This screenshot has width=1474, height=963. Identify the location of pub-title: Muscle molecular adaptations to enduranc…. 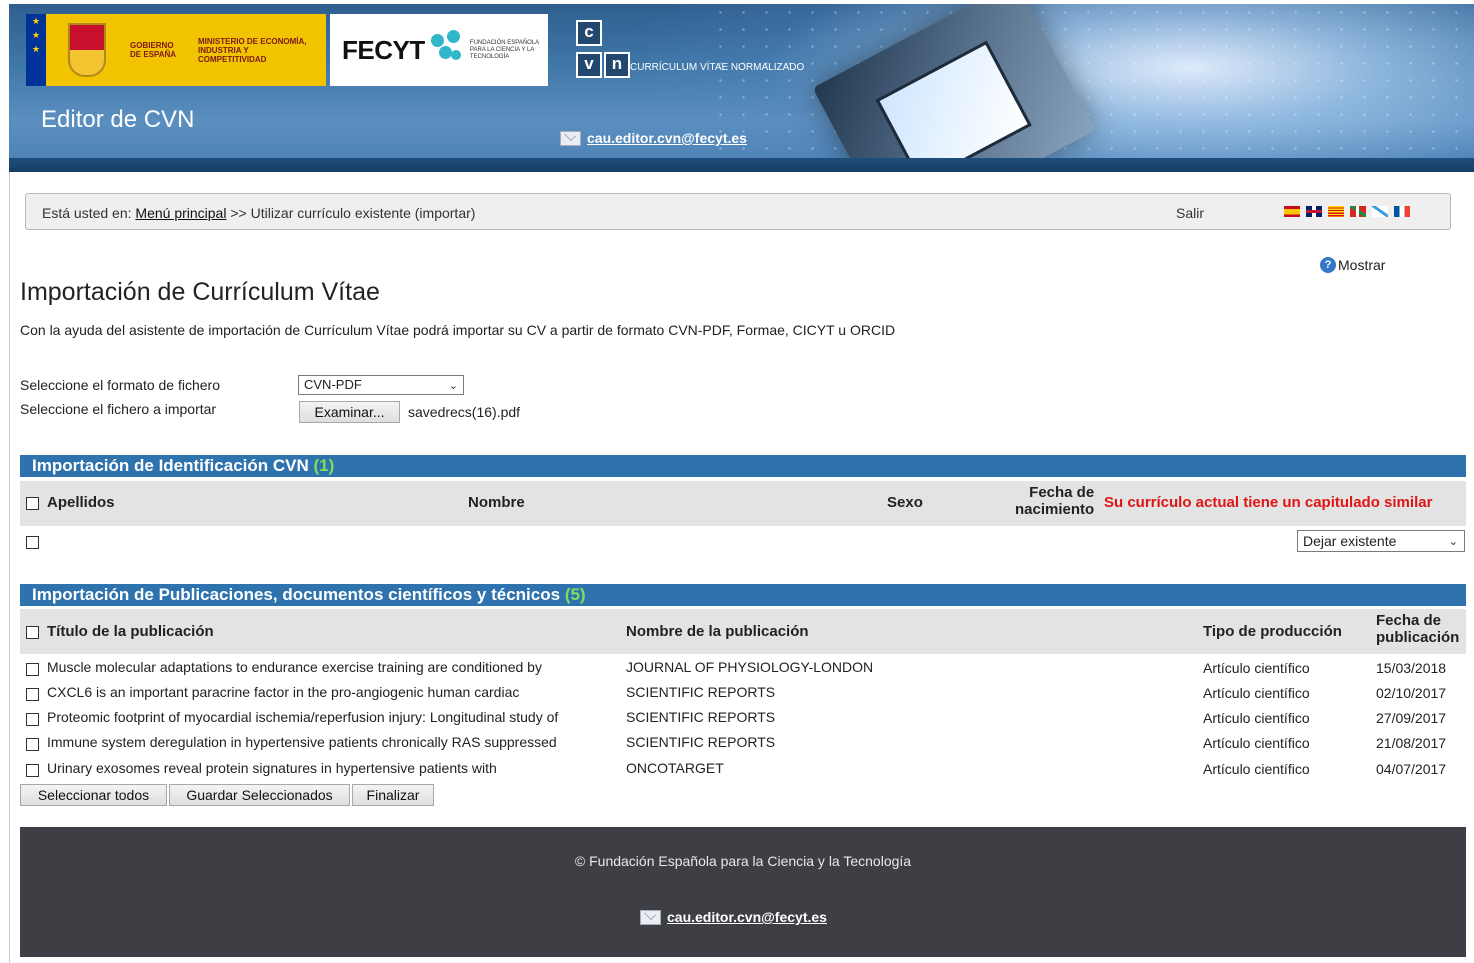
(294, 667).